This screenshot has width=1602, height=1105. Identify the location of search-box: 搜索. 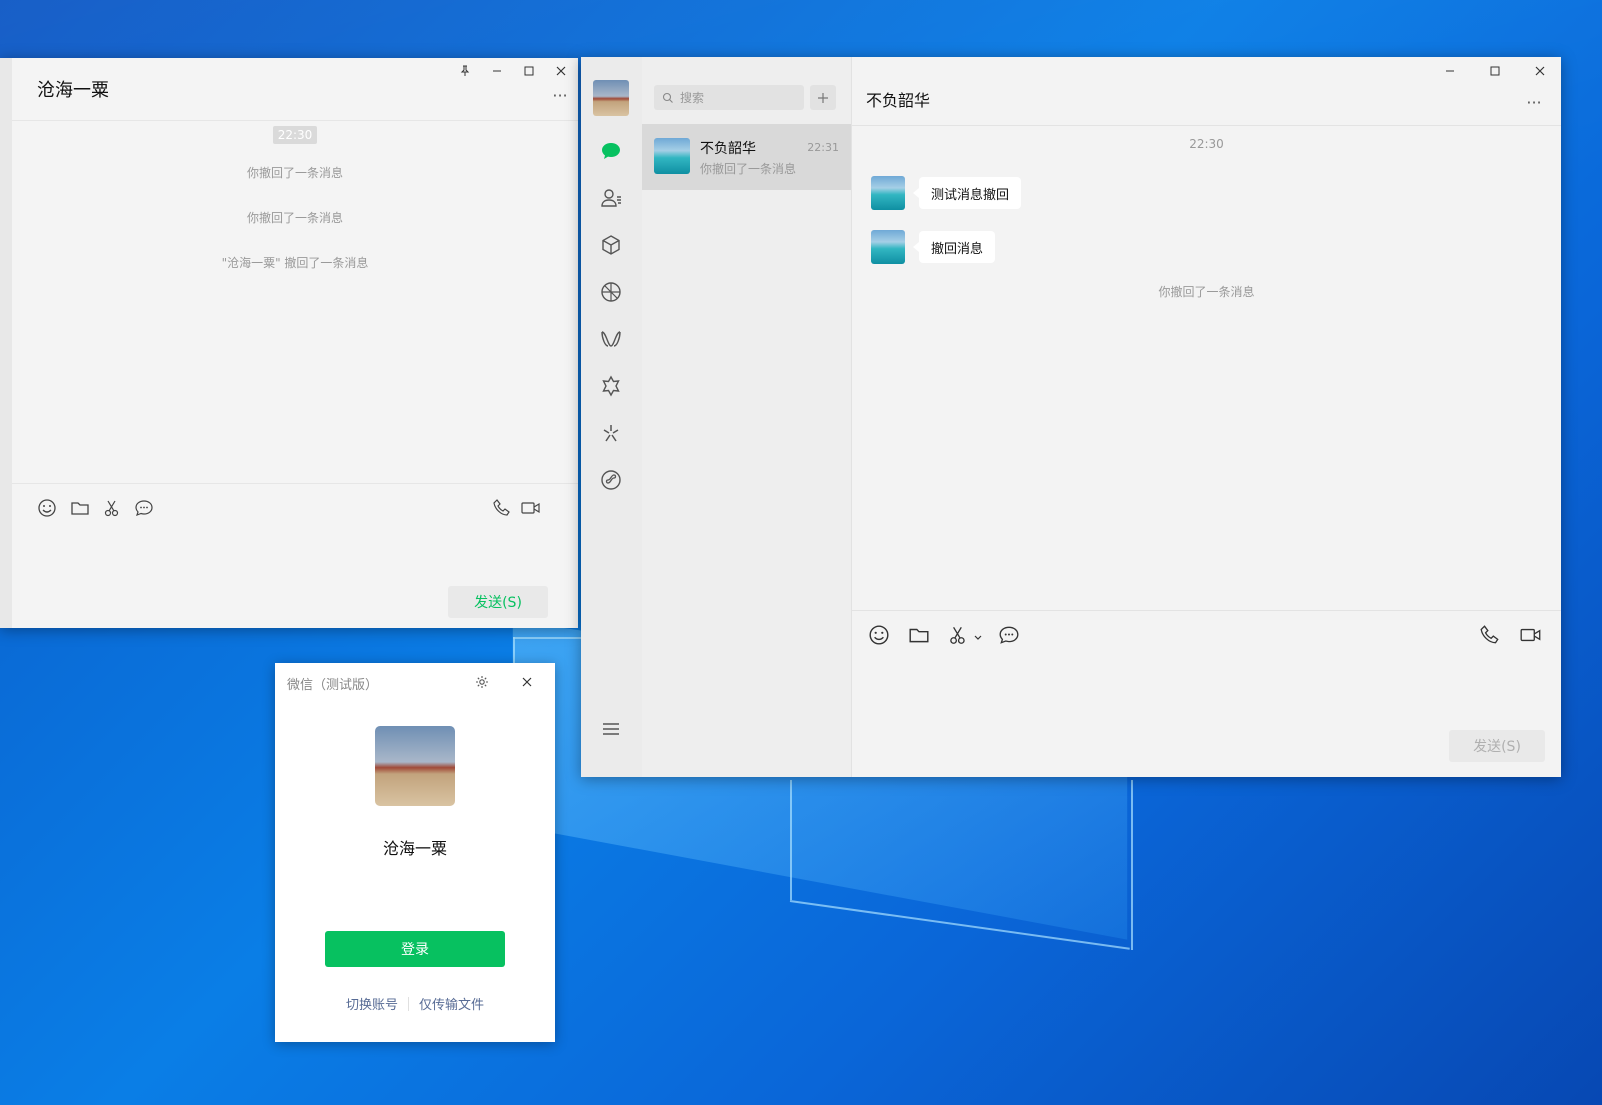
(729, 97).